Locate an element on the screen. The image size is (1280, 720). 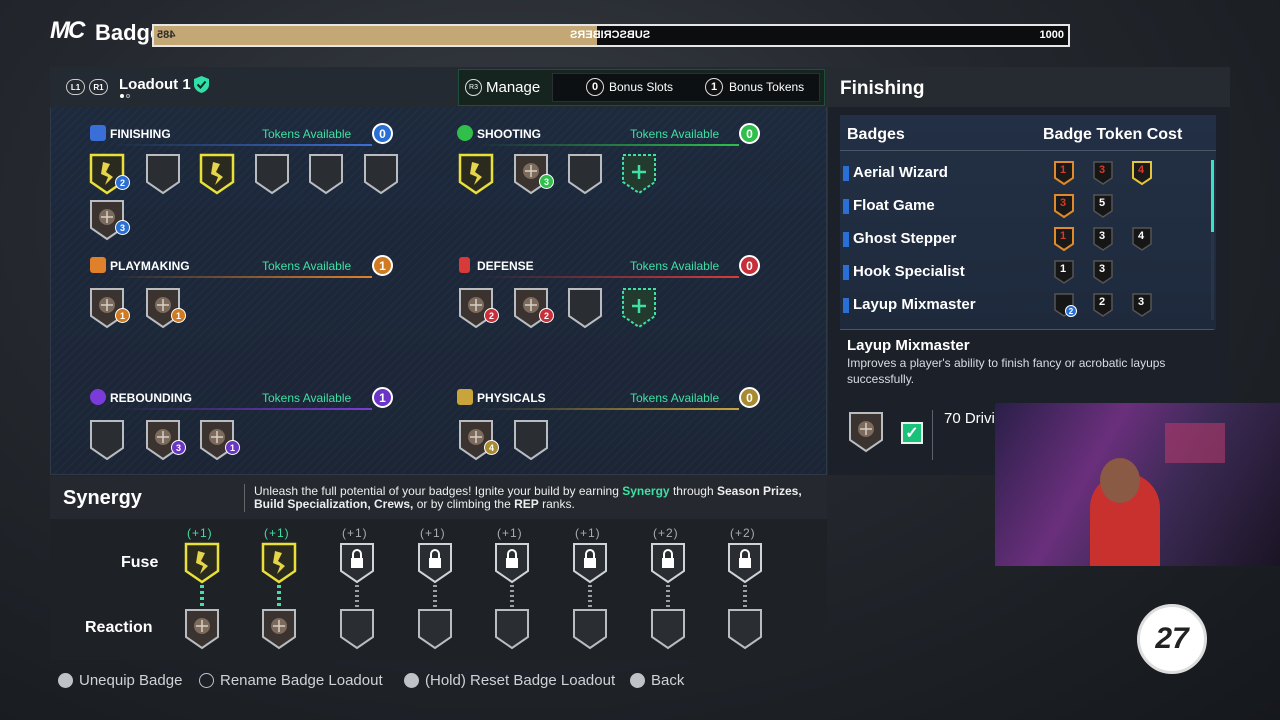
cost-tier-2: 3 is located at coordinates (1103, 272).